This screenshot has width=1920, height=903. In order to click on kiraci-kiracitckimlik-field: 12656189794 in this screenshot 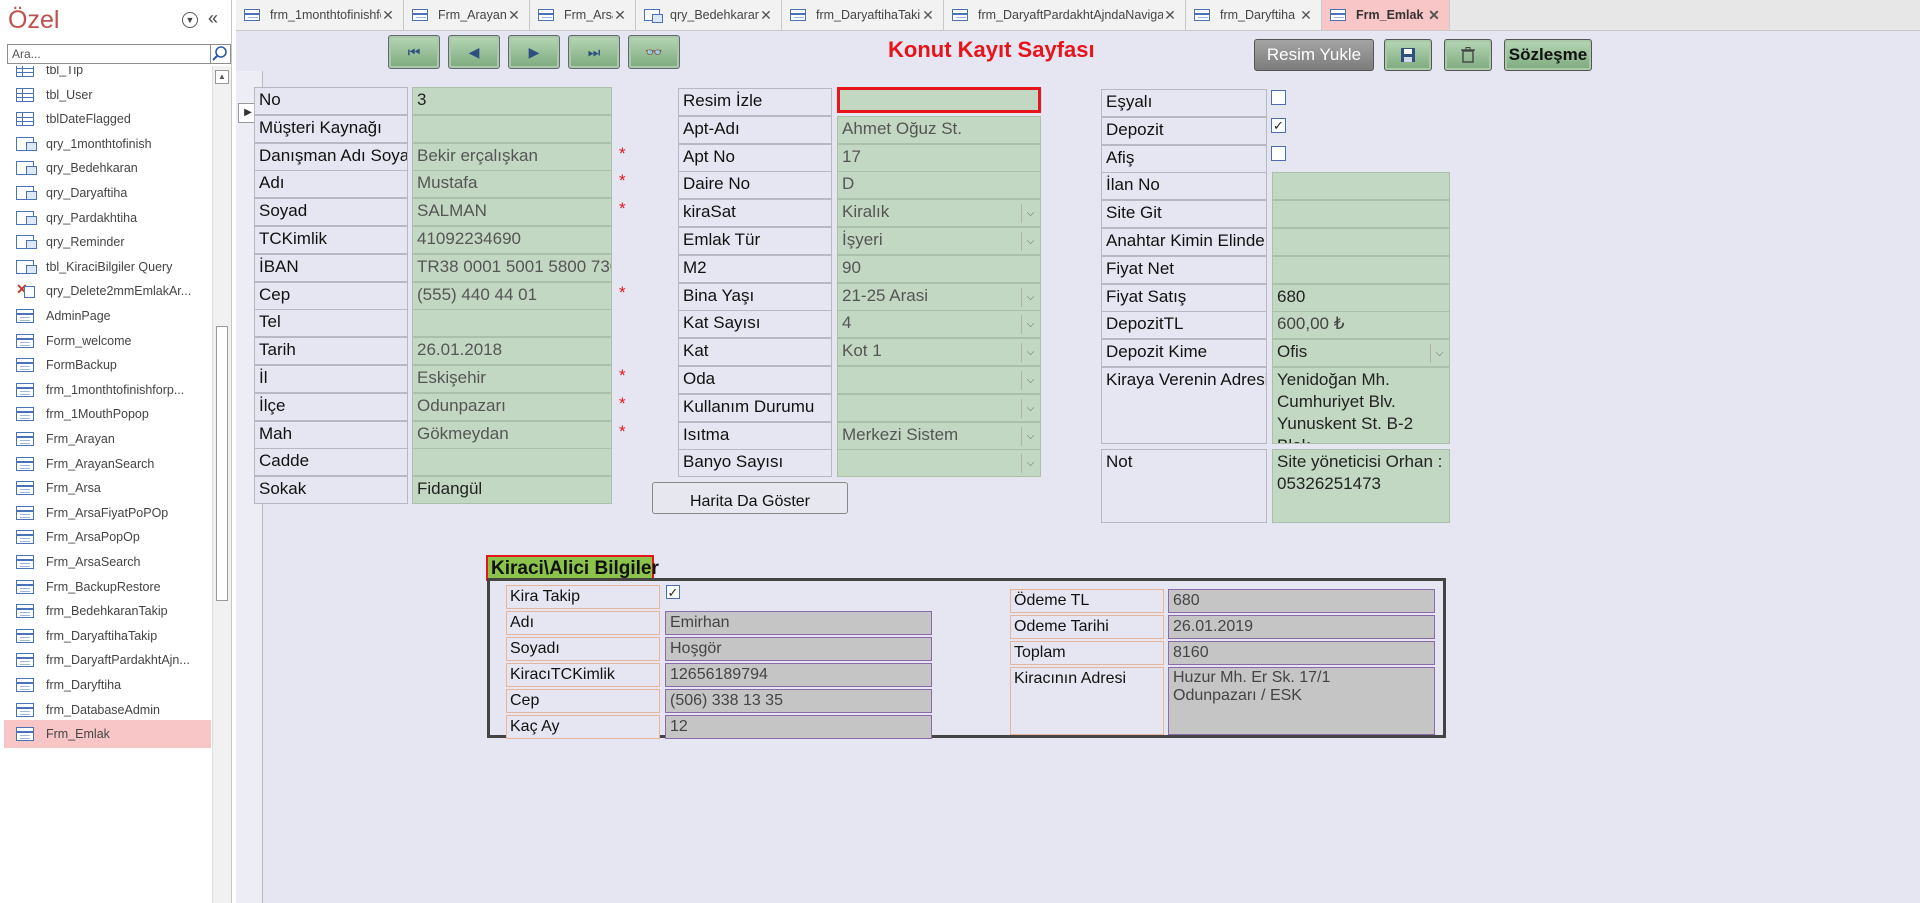, I will do `click(798, 675)`.